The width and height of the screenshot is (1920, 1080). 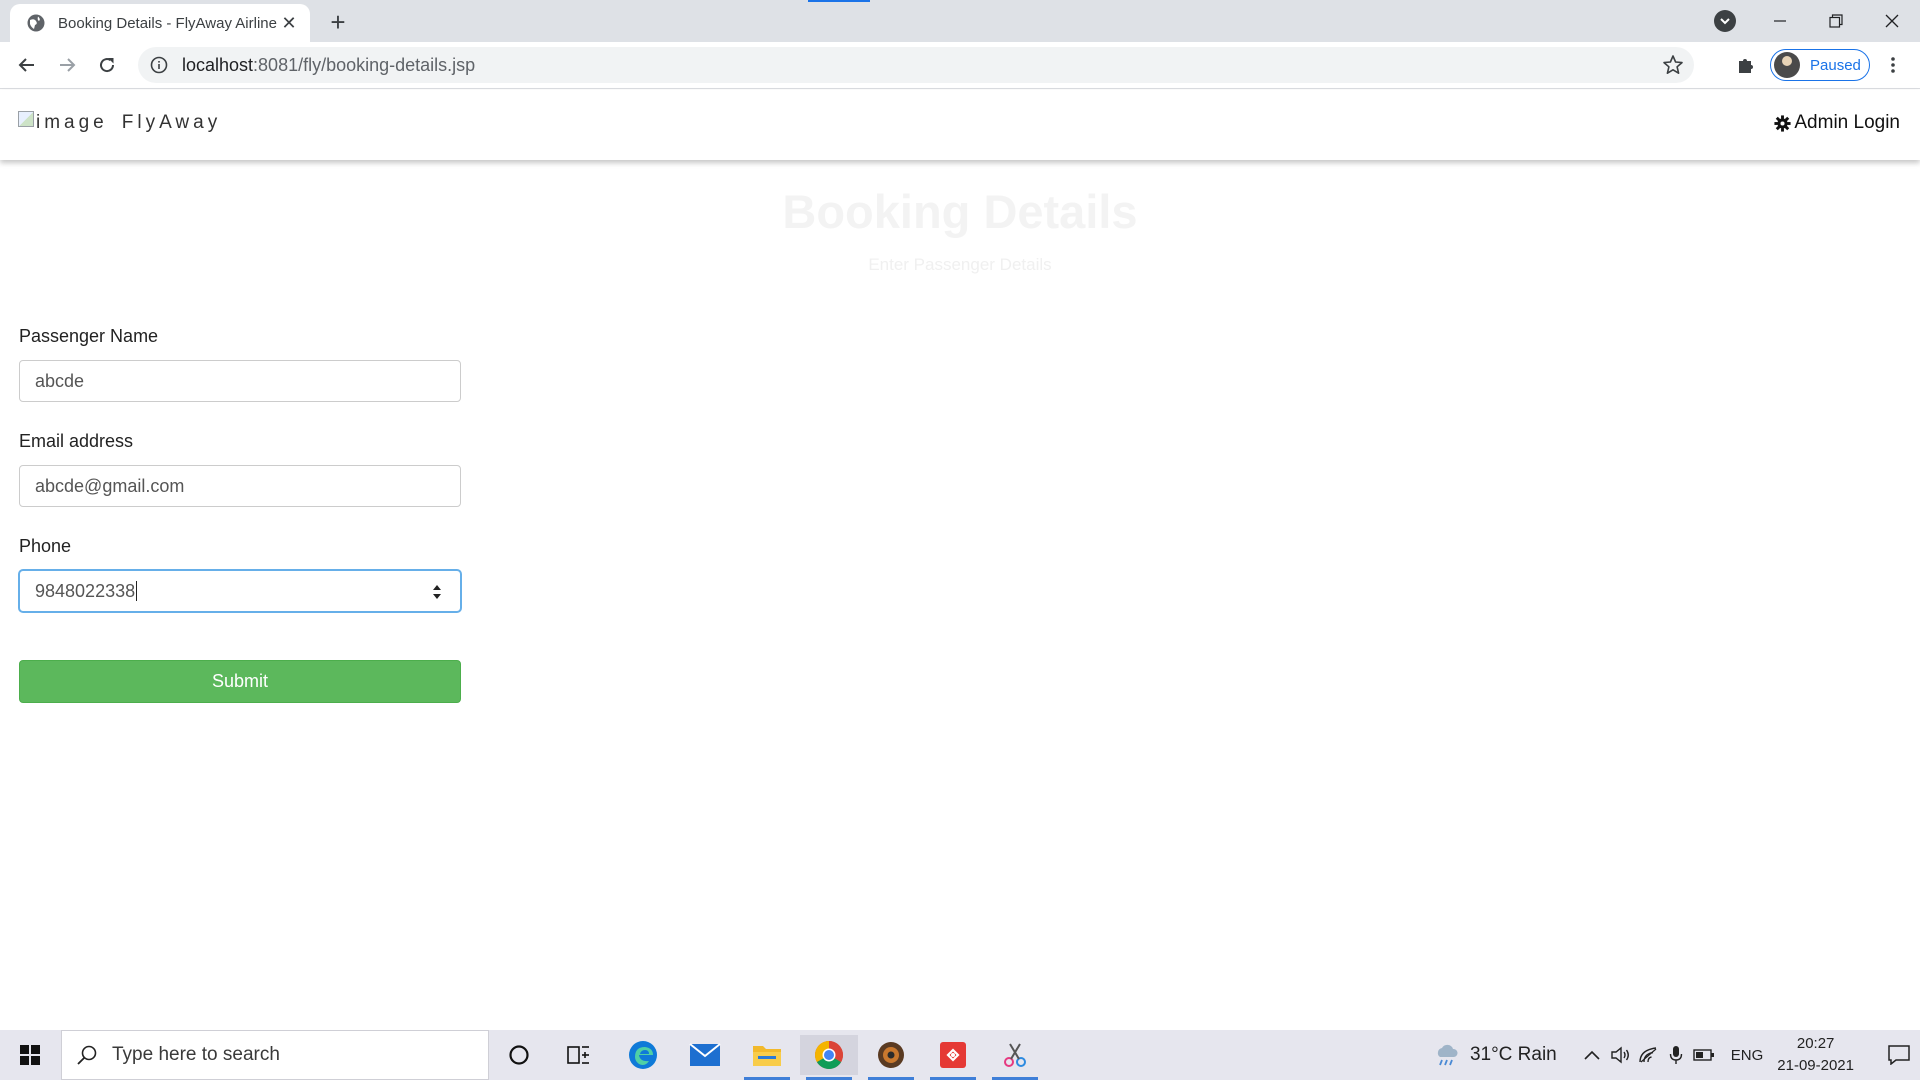 I want to click on admin-login-label: Admin Login, so click(x=1847, y=122).